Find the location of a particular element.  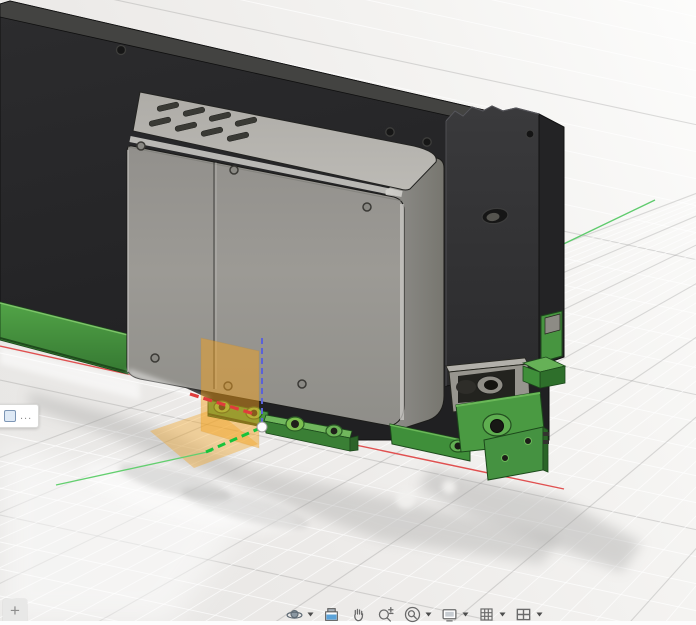

display-settings-button is located at coordinates (449, 614).